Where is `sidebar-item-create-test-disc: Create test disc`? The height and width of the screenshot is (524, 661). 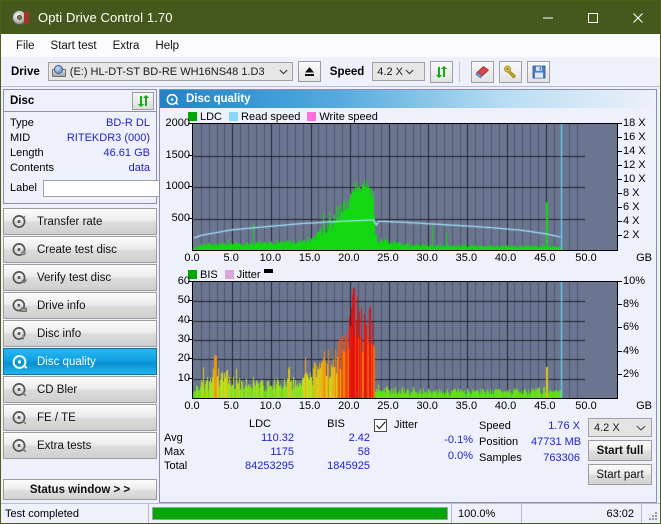 sidebar-item-create-test-disc: Create test disc is located at coordinates (80, 249).